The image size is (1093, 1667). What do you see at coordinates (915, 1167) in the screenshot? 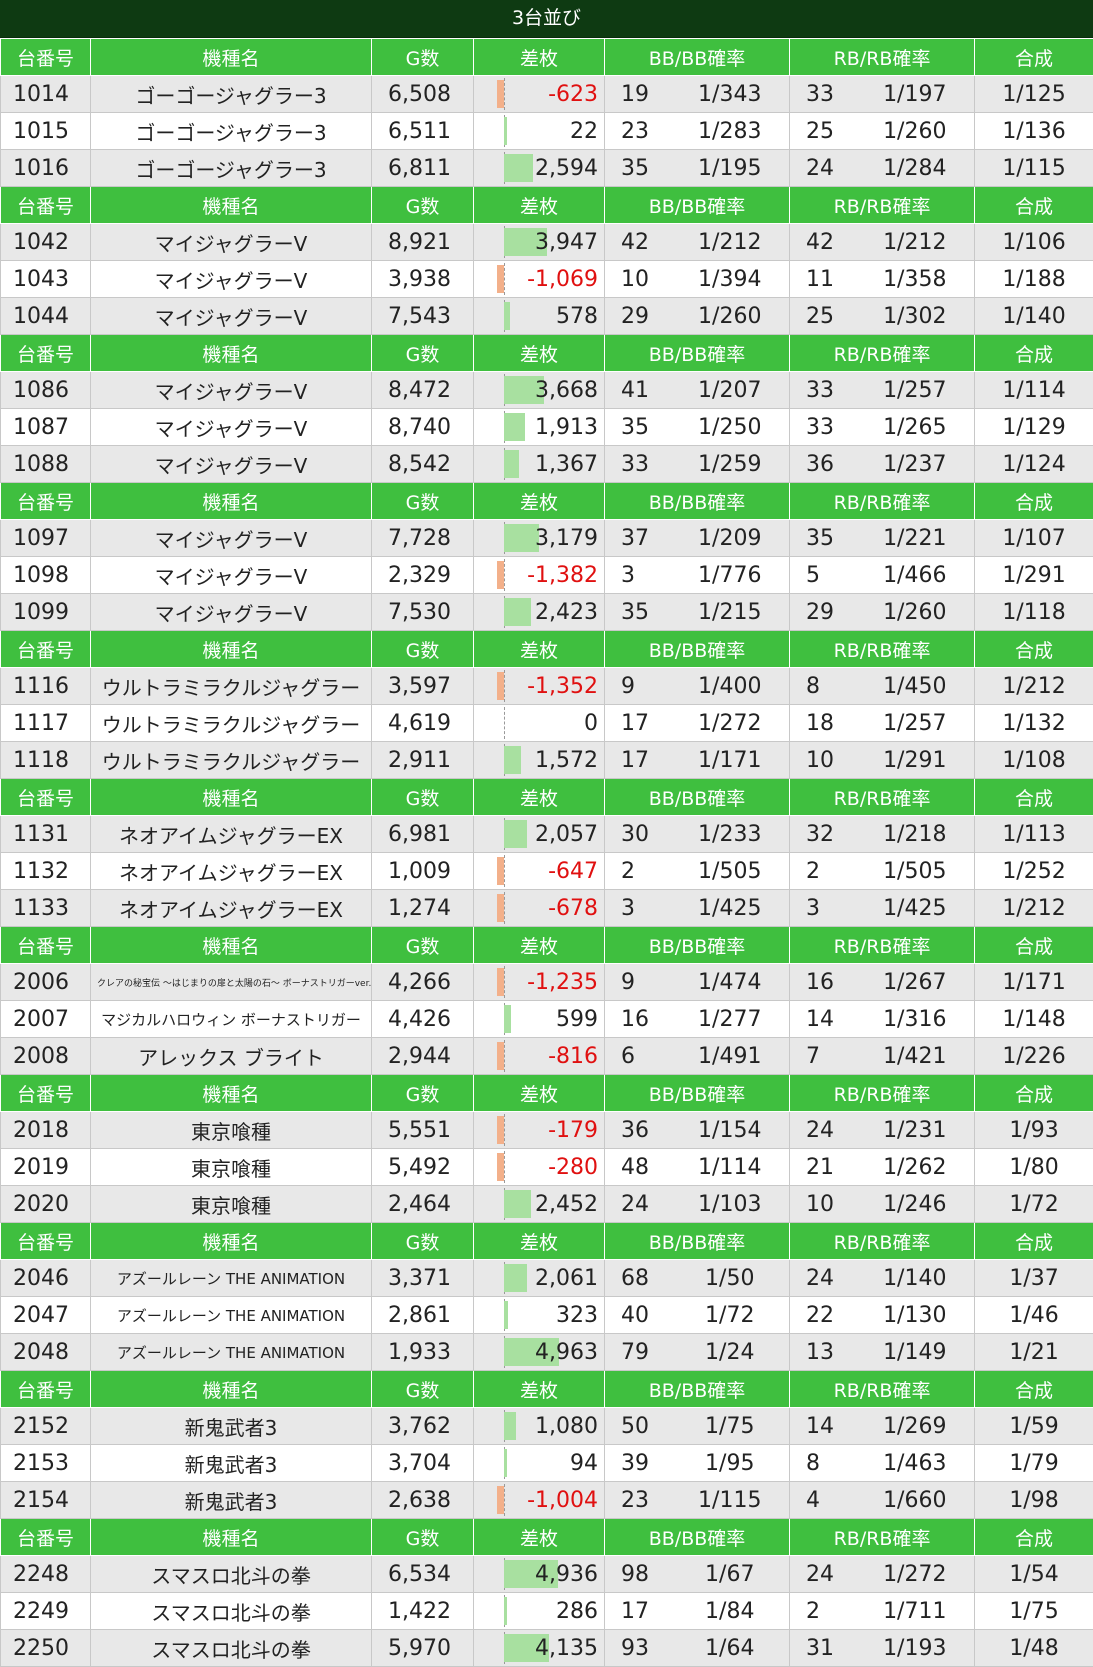
I see `rb-rate: 1/262` at bounding box center [915, 1167].